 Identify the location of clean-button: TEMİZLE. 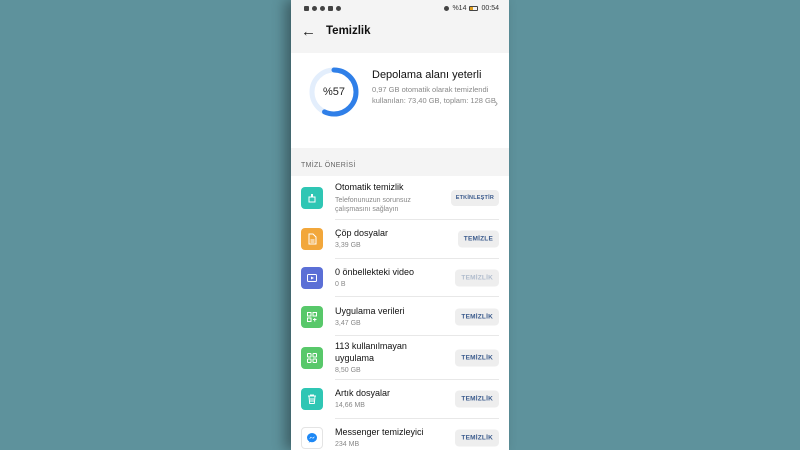
(478, 239).